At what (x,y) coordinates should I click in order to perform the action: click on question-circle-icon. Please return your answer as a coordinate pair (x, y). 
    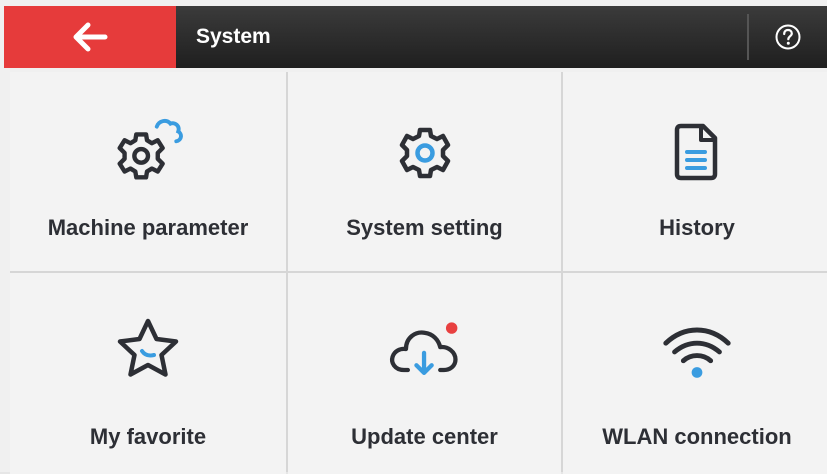
    Looking at the image, I should click on (788, 37).